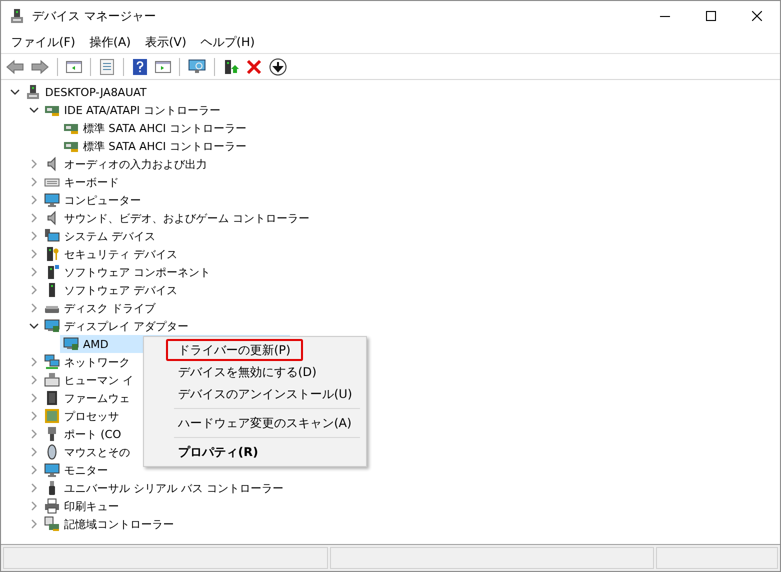 The image size is (781, 572). Describe the element at coordinates (75, 470) in the screenshot. I see `tree-item: モニター` at that location.